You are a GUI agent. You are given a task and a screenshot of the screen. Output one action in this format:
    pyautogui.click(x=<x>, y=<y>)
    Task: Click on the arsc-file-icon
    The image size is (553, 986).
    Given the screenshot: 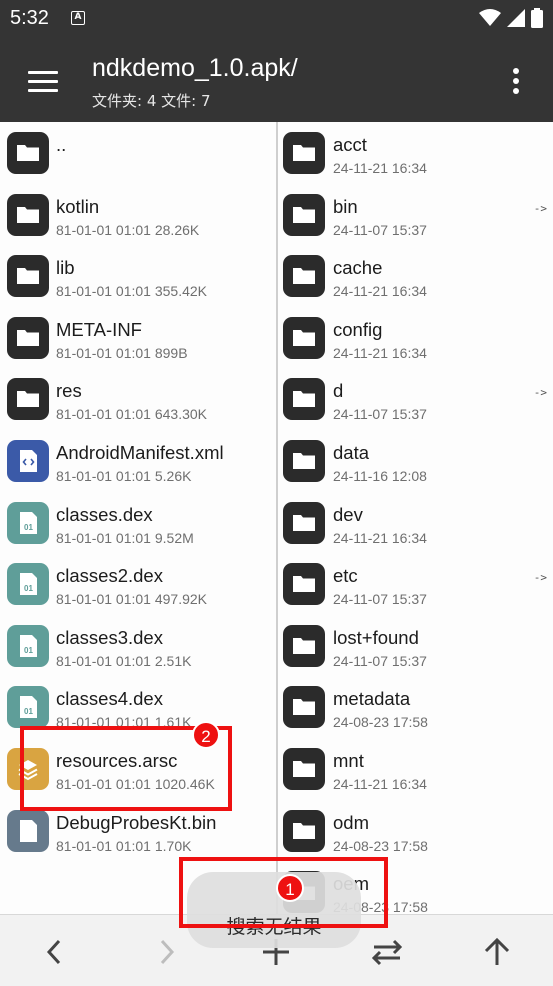 What is the action you would take?
    pyautogui.click(x=28, y=769)
    